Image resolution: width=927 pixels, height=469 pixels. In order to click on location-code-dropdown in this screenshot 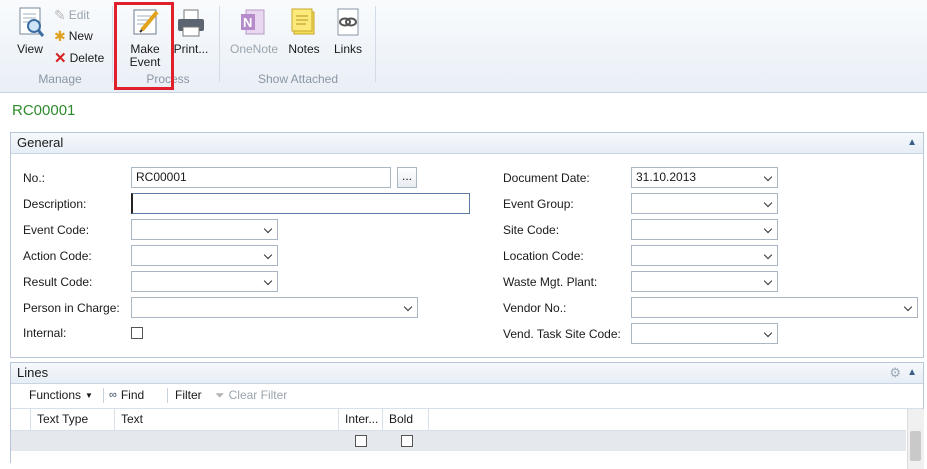, I will do `click(704, 255)`.